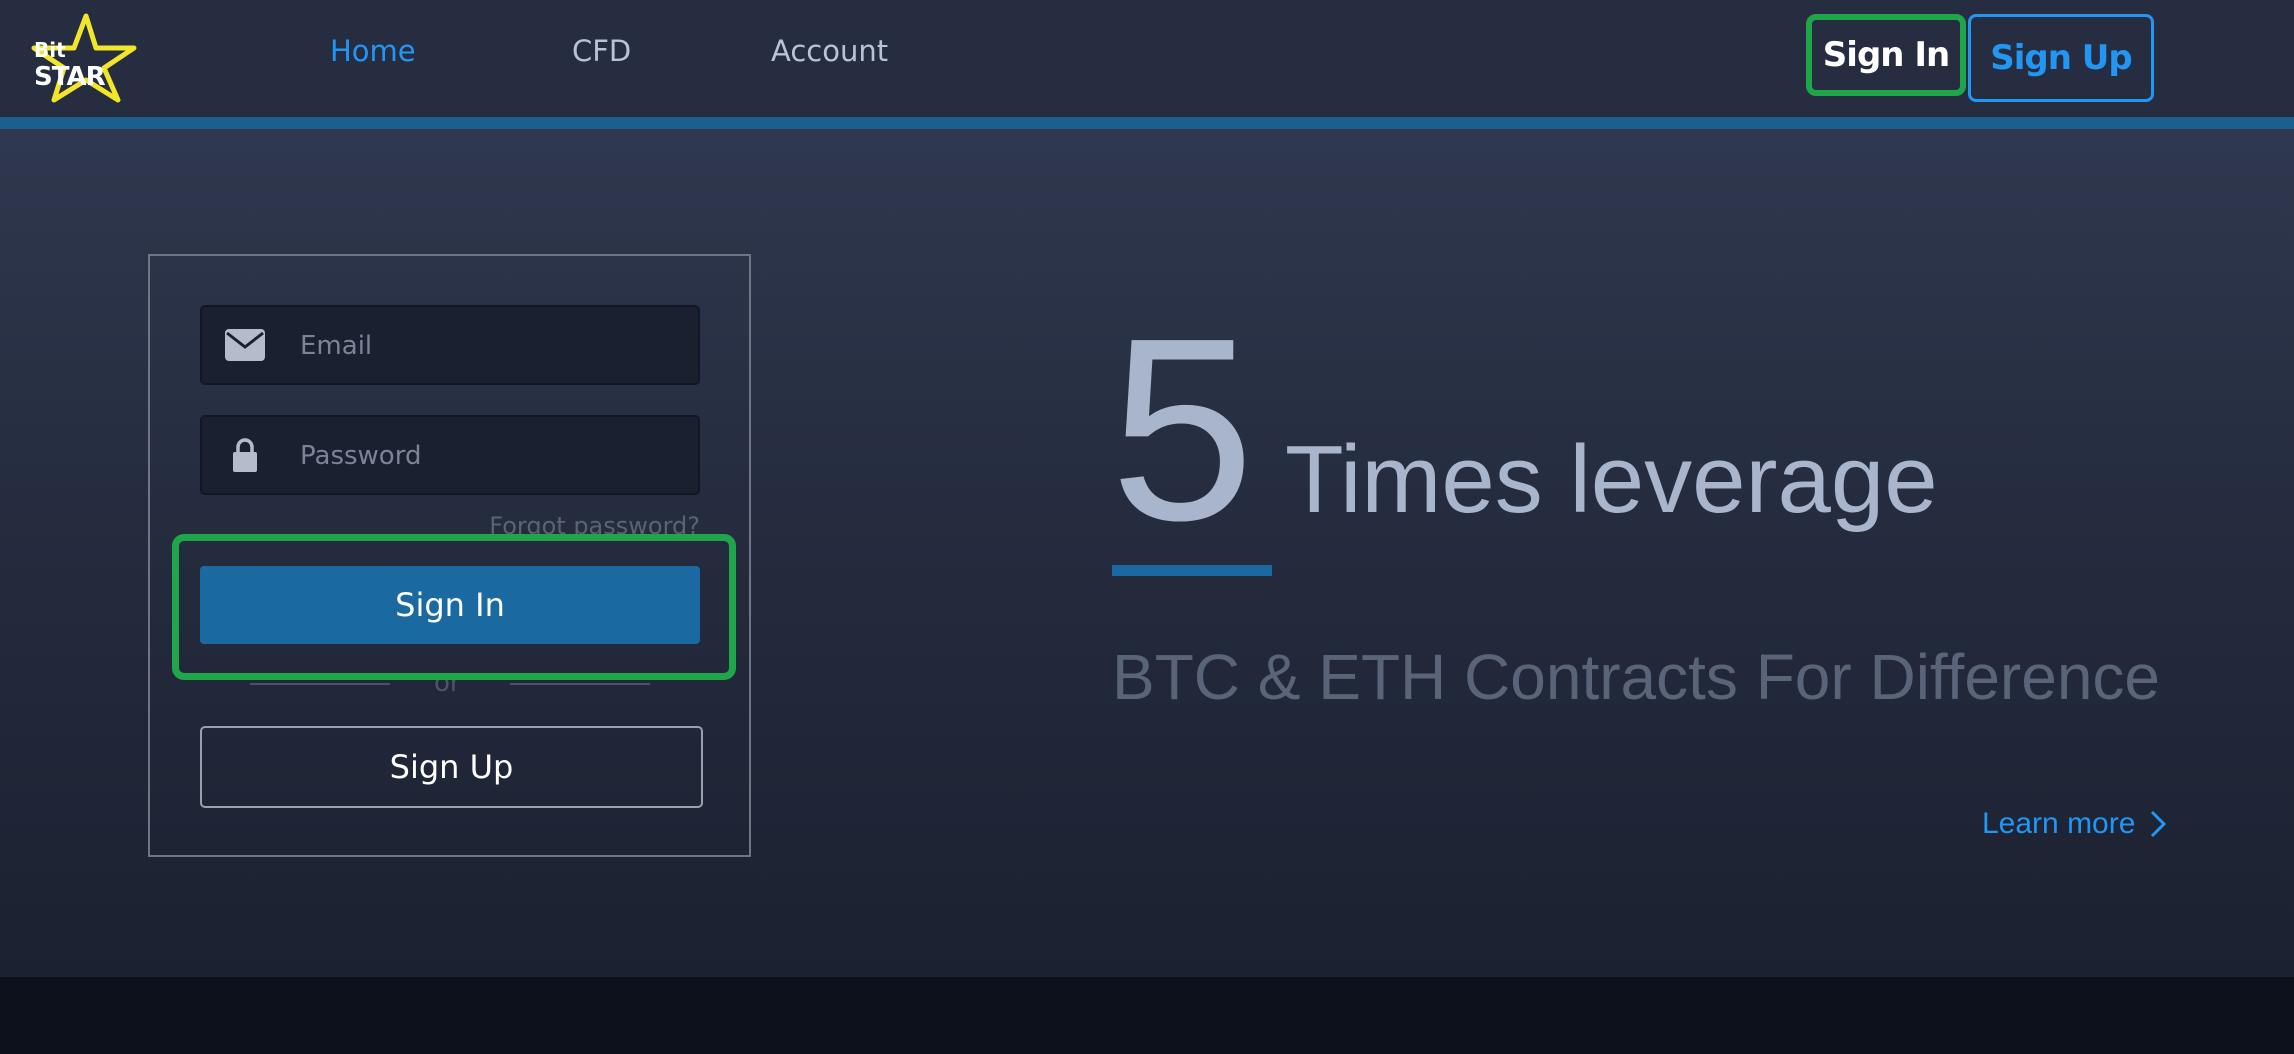  Describe the element at coordinates (2059, 823) in the screenshot. I see `learn-more-label: Learn more` at that location.